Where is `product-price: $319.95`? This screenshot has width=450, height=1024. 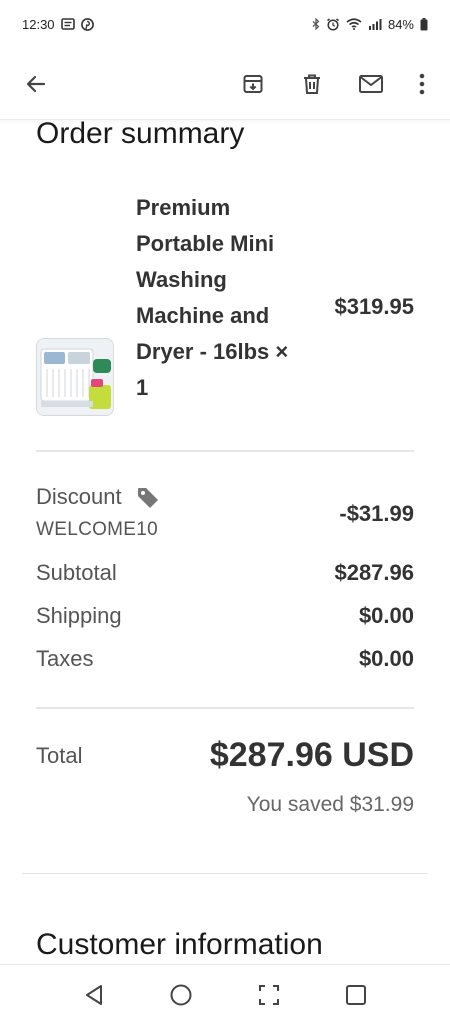
product-price: $319.95 is located at coordinates (374, 306).